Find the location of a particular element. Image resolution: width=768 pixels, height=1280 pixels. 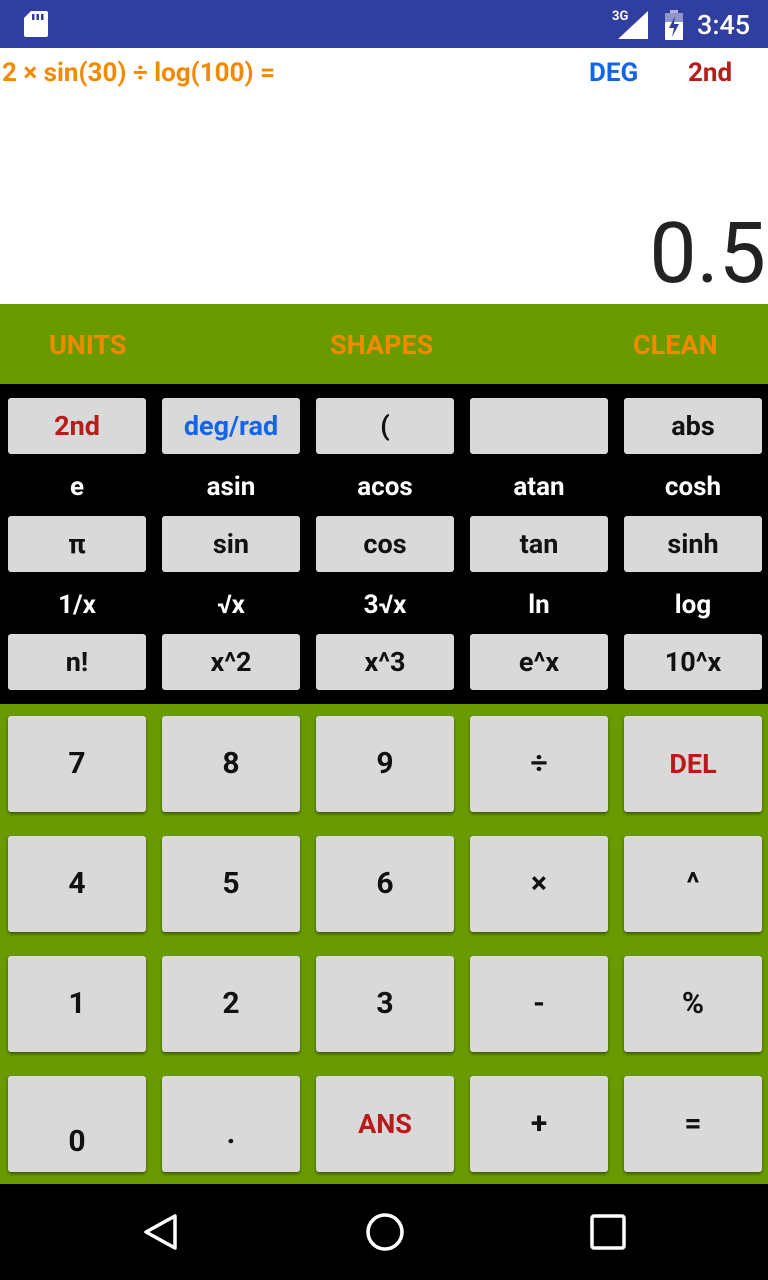

add-key: + is located at coordinates (539, 1124).